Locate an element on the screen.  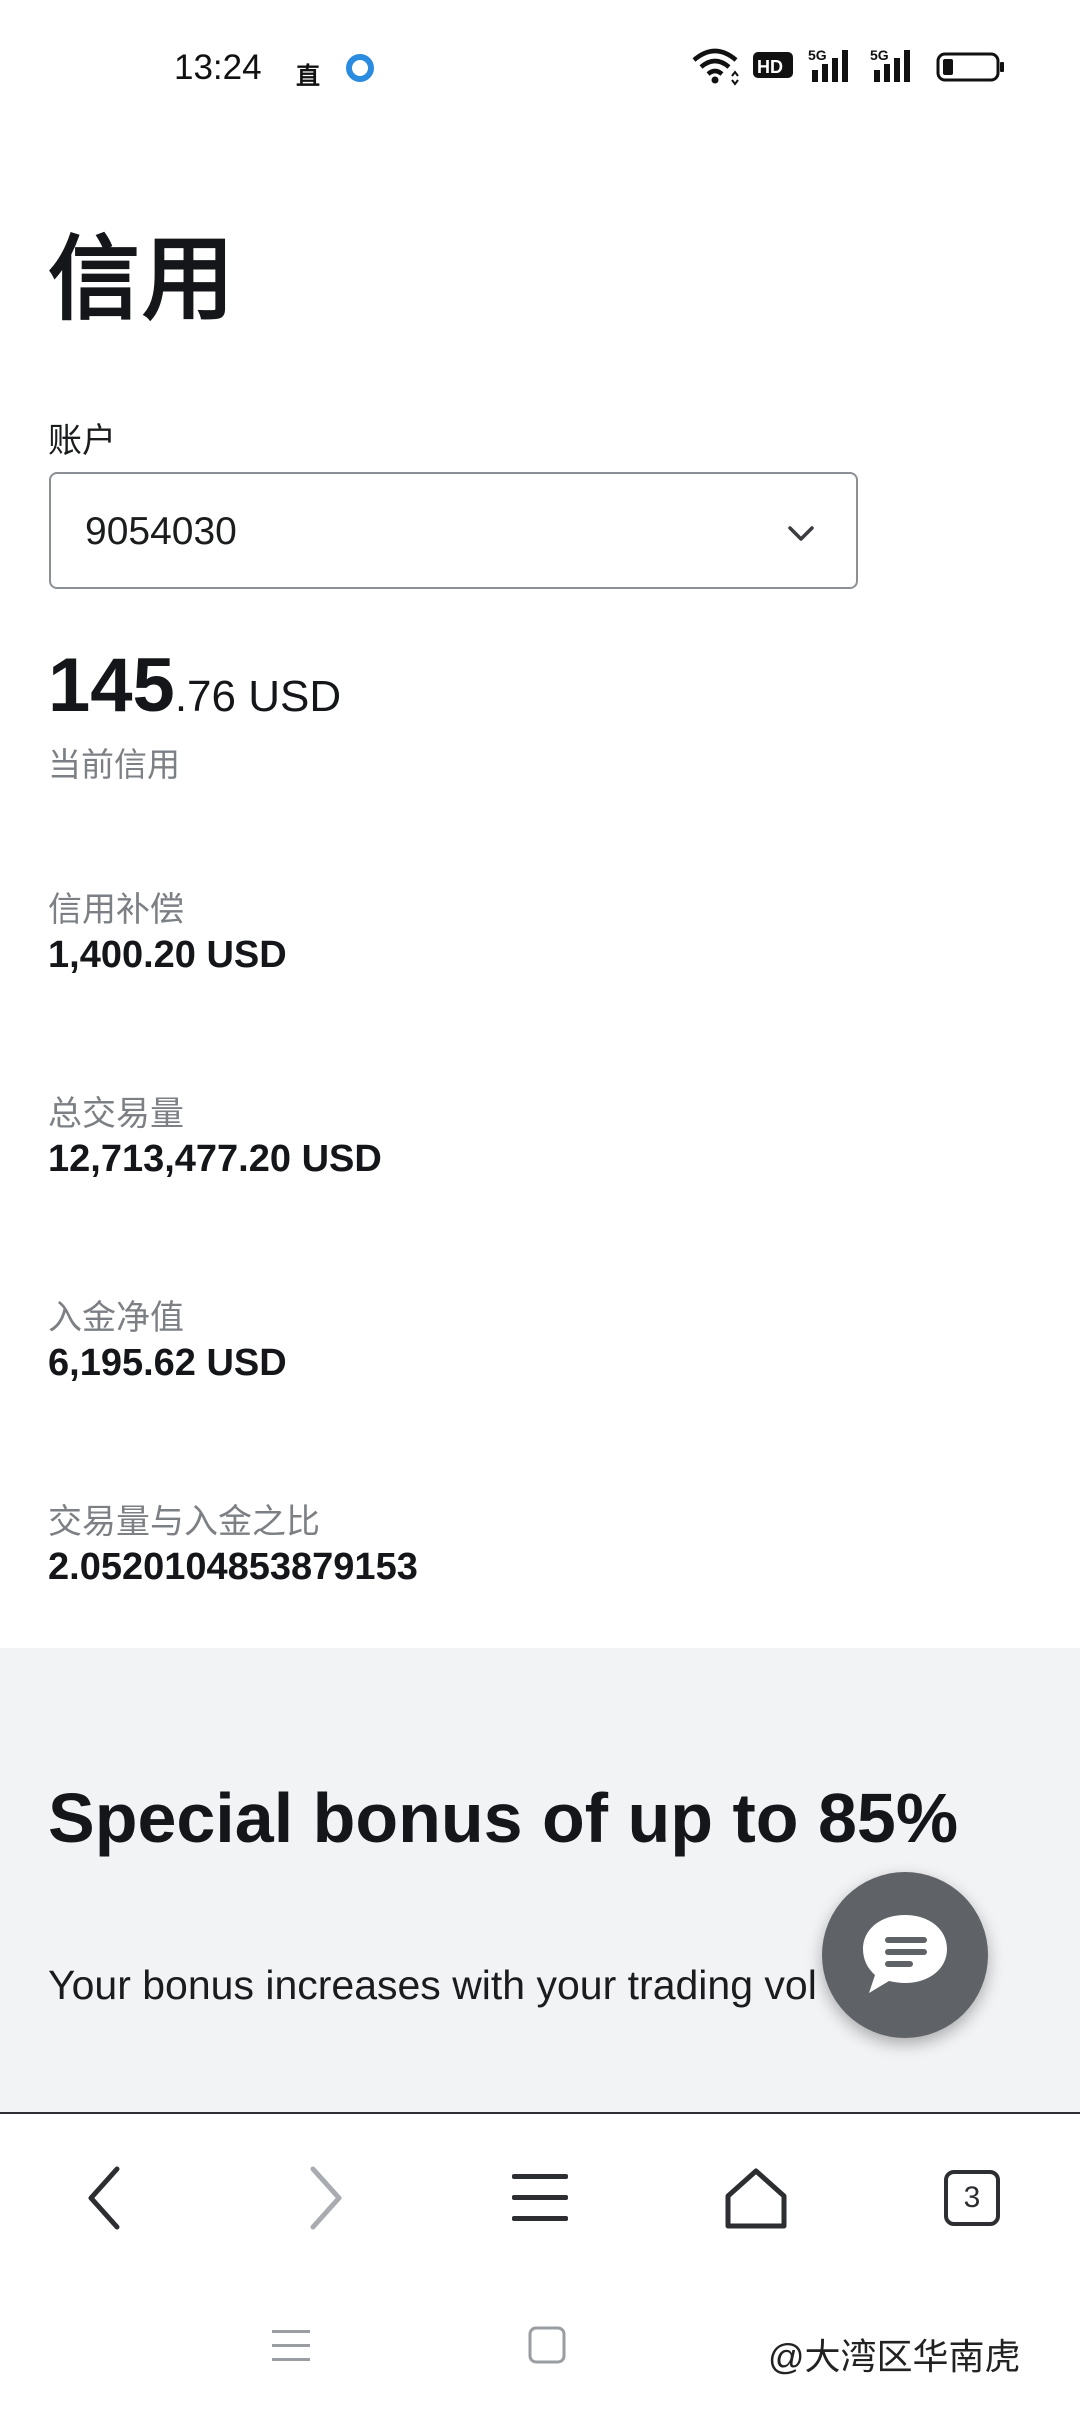
page-title: 信用 is located at coordinates (142, 280).